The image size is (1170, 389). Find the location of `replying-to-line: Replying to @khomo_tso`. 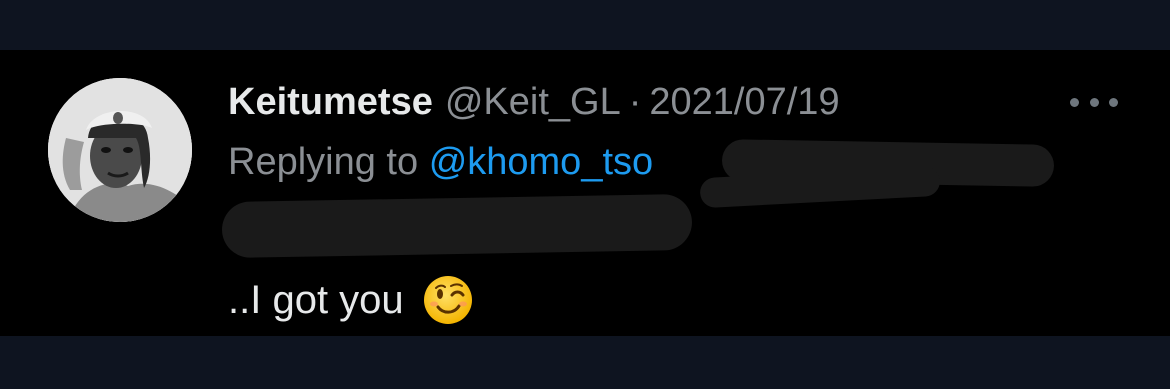

replying-to-line: Replying to @khomo_tso is located at coordinates (440, 162).